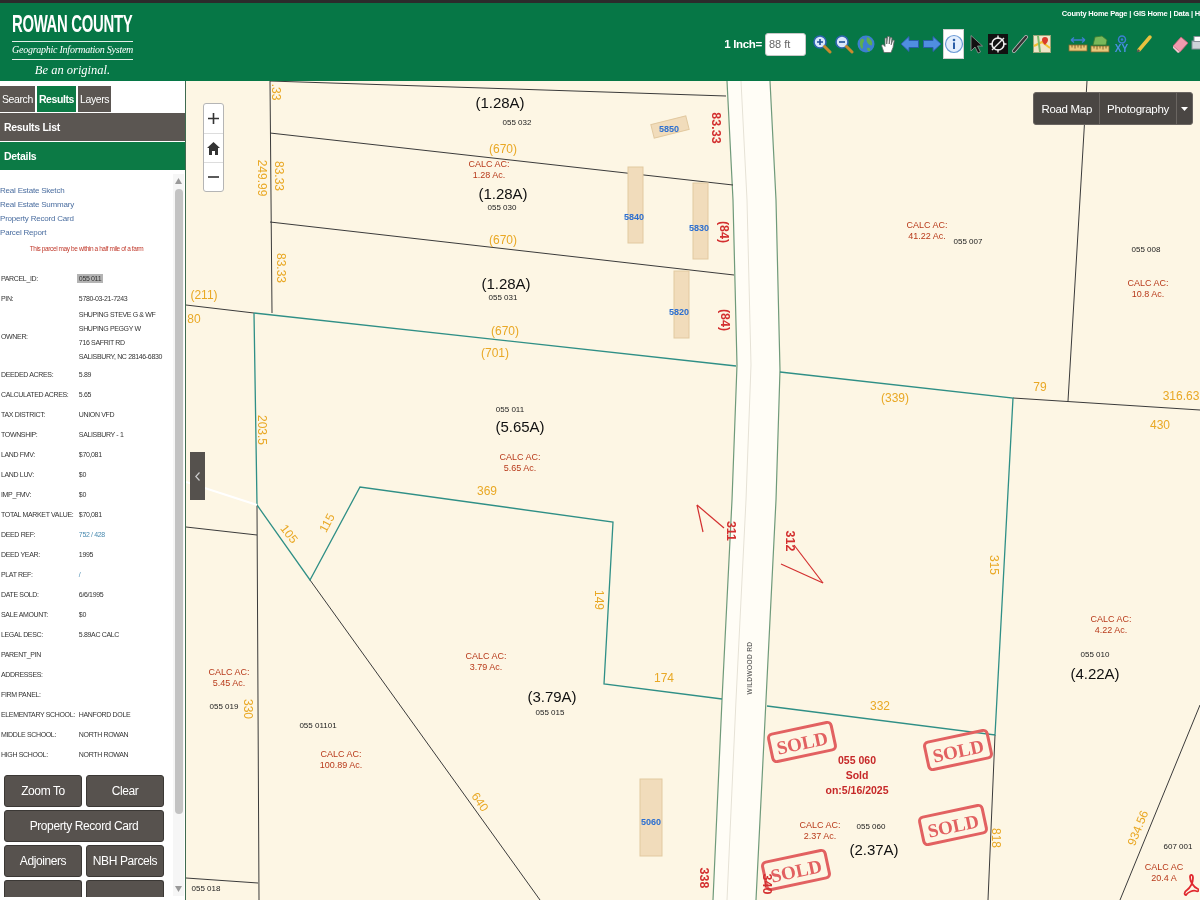 The image size is (1200, 900). Describe the element at coordinates (276, 92) in the screenshot. I see `dimension-label: .33` at that location.